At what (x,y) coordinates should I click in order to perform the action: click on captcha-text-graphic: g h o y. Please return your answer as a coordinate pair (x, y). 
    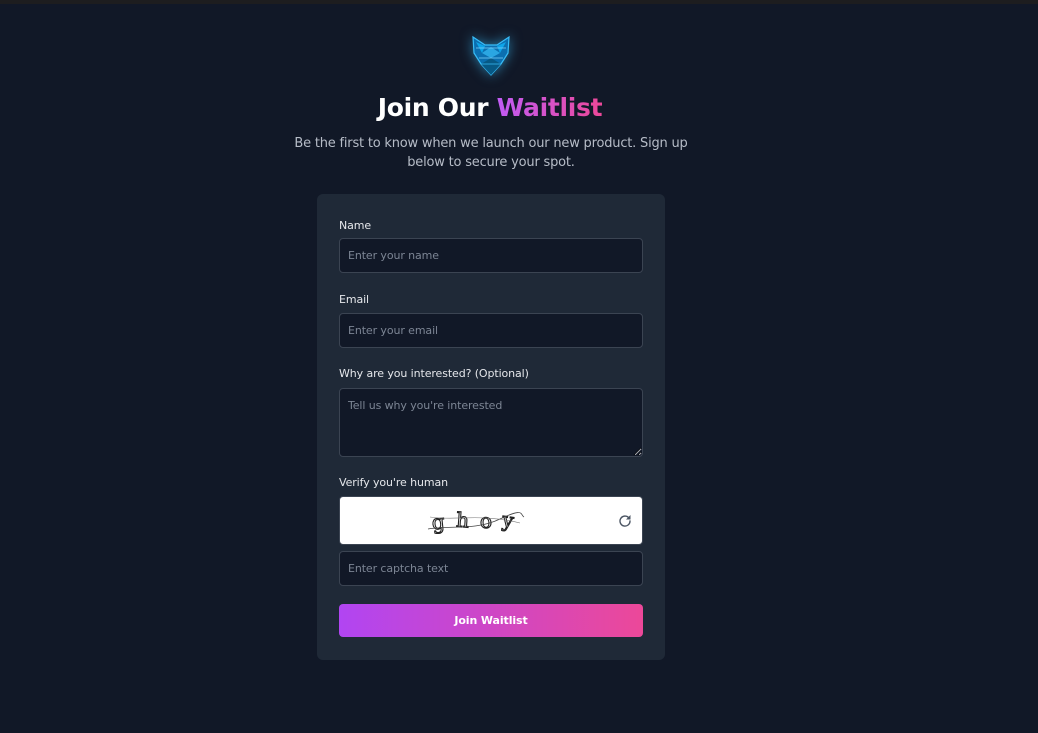
    Looking at the image, I should click on (476, 521).